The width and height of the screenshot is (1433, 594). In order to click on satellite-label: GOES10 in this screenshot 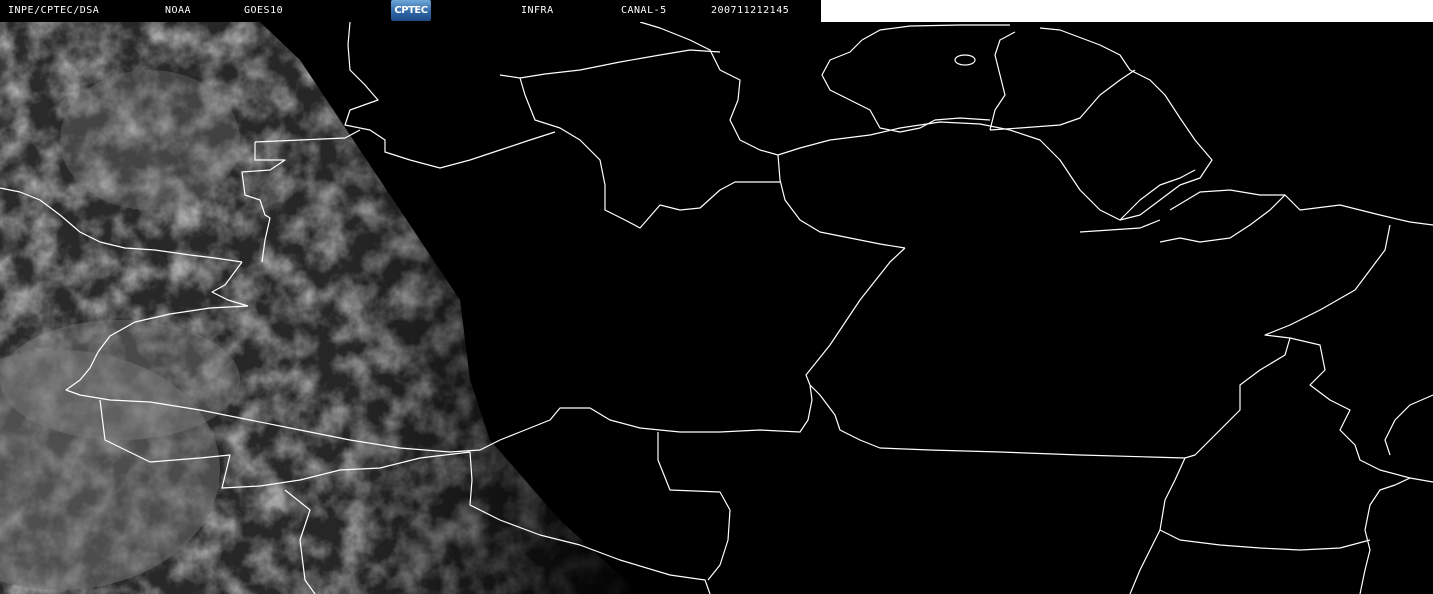, I will do `click(264, 10)`.